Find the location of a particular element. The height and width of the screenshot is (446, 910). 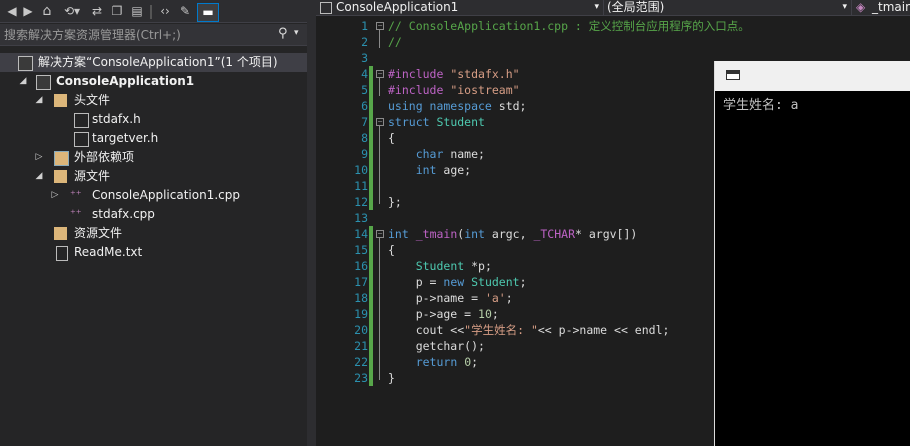

project-dropdown: ConsoleApplication1 ▾ is located at coordinates (460, 7).